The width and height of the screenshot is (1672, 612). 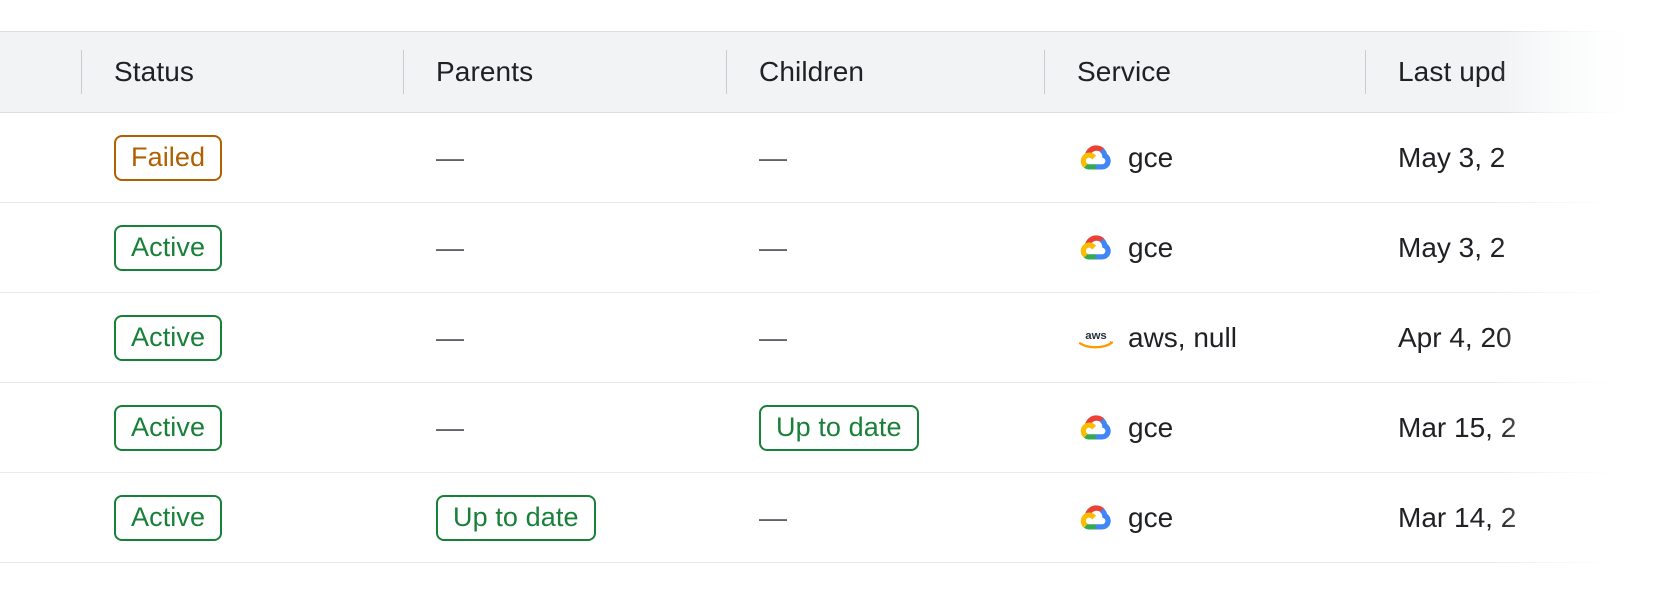 What do you see at coordinates (1518, 427) in the screenshot?
I see `cell-last-updated: Mar 15, 2` at bounding box center [1518, 427].